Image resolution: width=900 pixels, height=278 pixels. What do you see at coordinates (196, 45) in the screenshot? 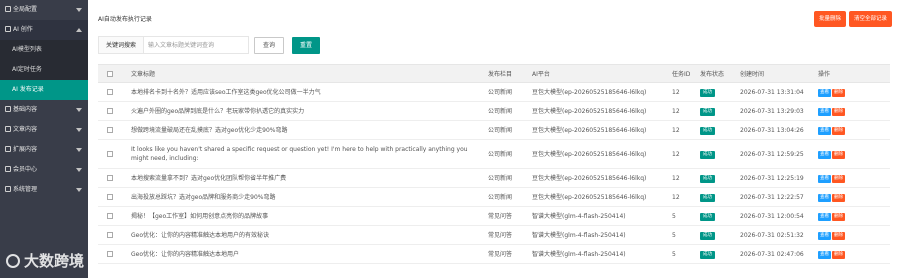
I see `search-input` at bounding box center [196, 45].